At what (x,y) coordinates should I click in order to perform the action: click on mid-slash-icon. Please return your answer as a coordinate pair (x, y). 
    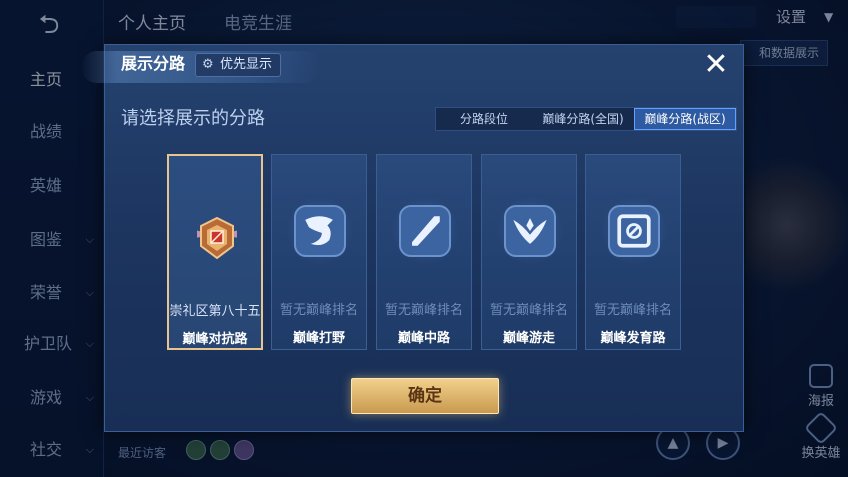
    Looking at the image, I should click on (425, 231).